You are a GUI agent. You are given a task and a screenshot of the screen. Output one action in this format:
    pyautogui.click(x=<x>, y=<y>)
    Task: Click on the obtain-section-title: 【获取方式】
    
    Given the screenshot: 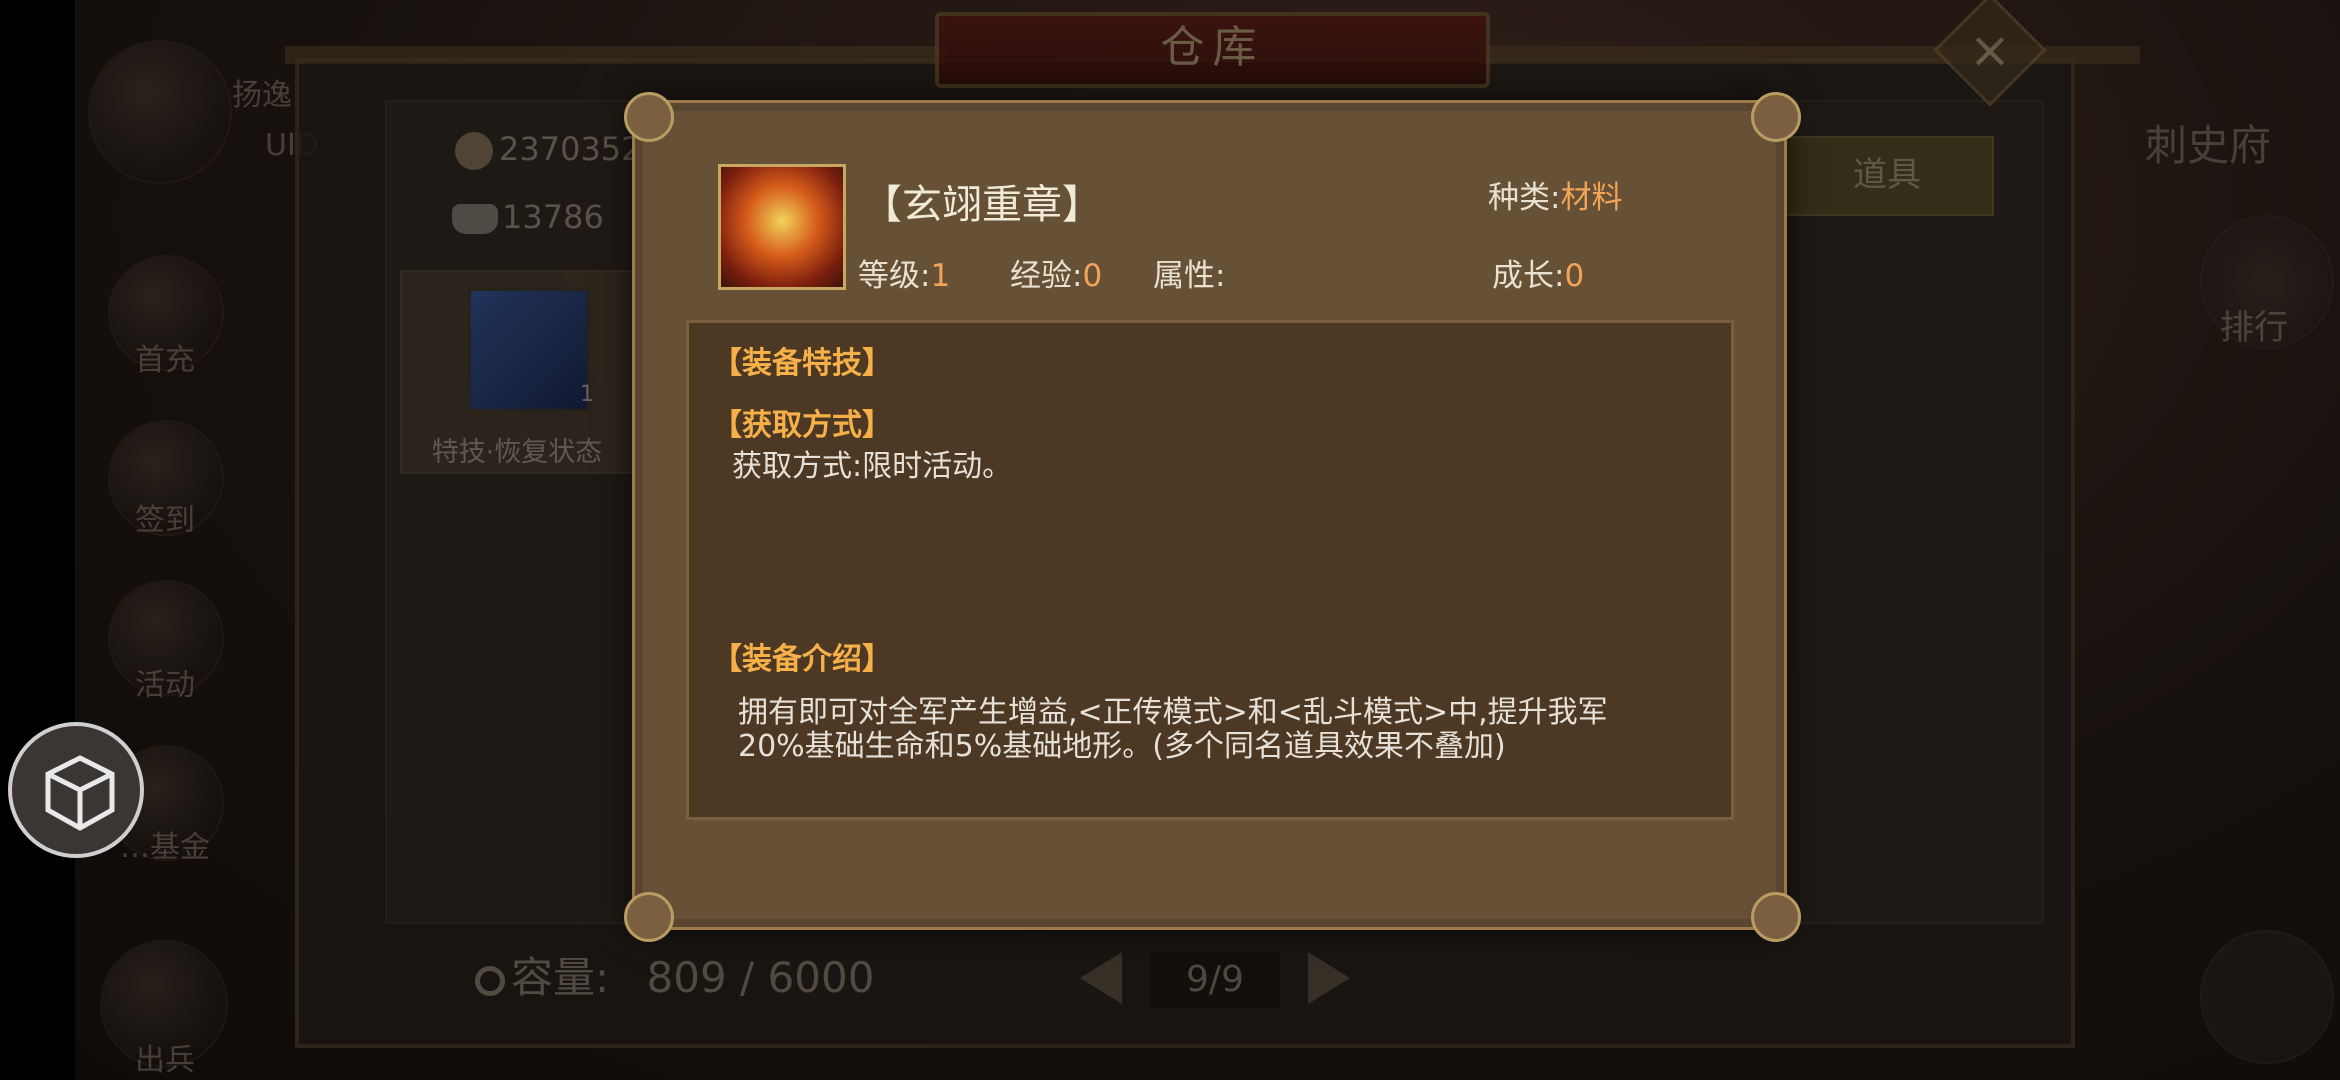 What is the action you would take?
    pyautogui.click(x=802, y=425)
    